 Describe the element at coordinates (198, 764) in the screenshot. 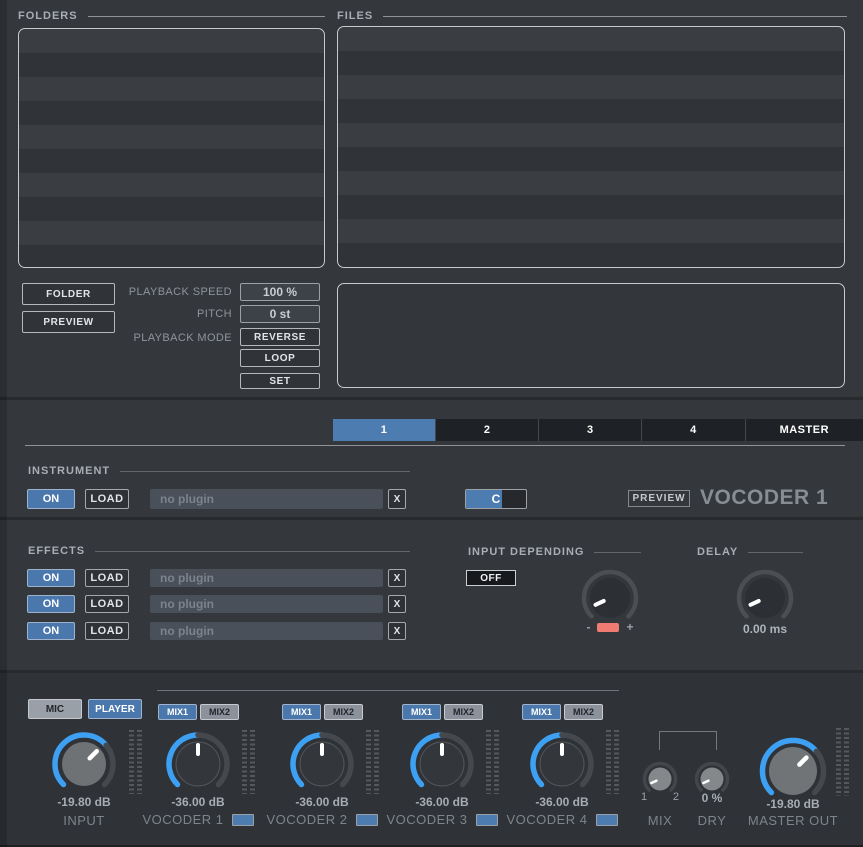

I see `vocoder1-knob` at that location.